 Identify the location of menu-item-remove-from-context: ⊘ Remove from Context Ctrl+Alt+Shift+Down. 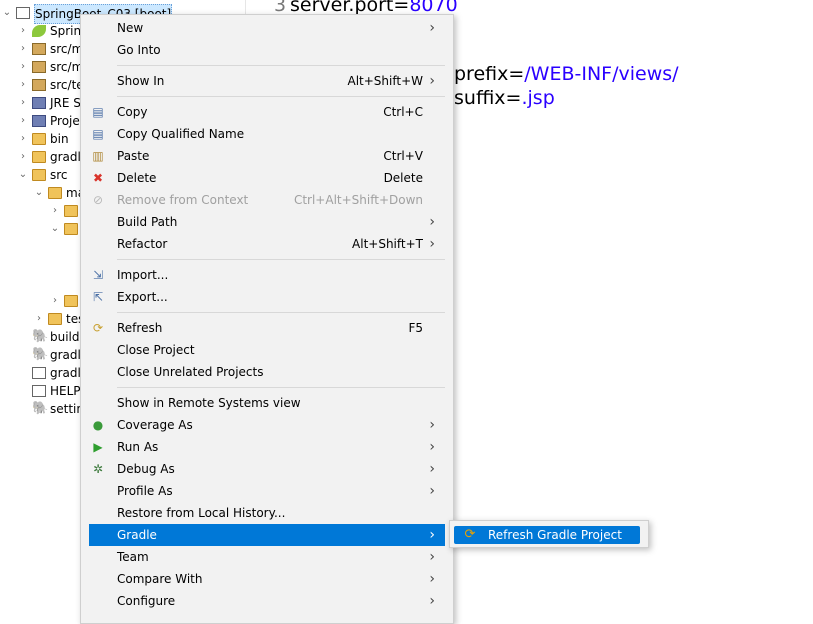
(267, 200).